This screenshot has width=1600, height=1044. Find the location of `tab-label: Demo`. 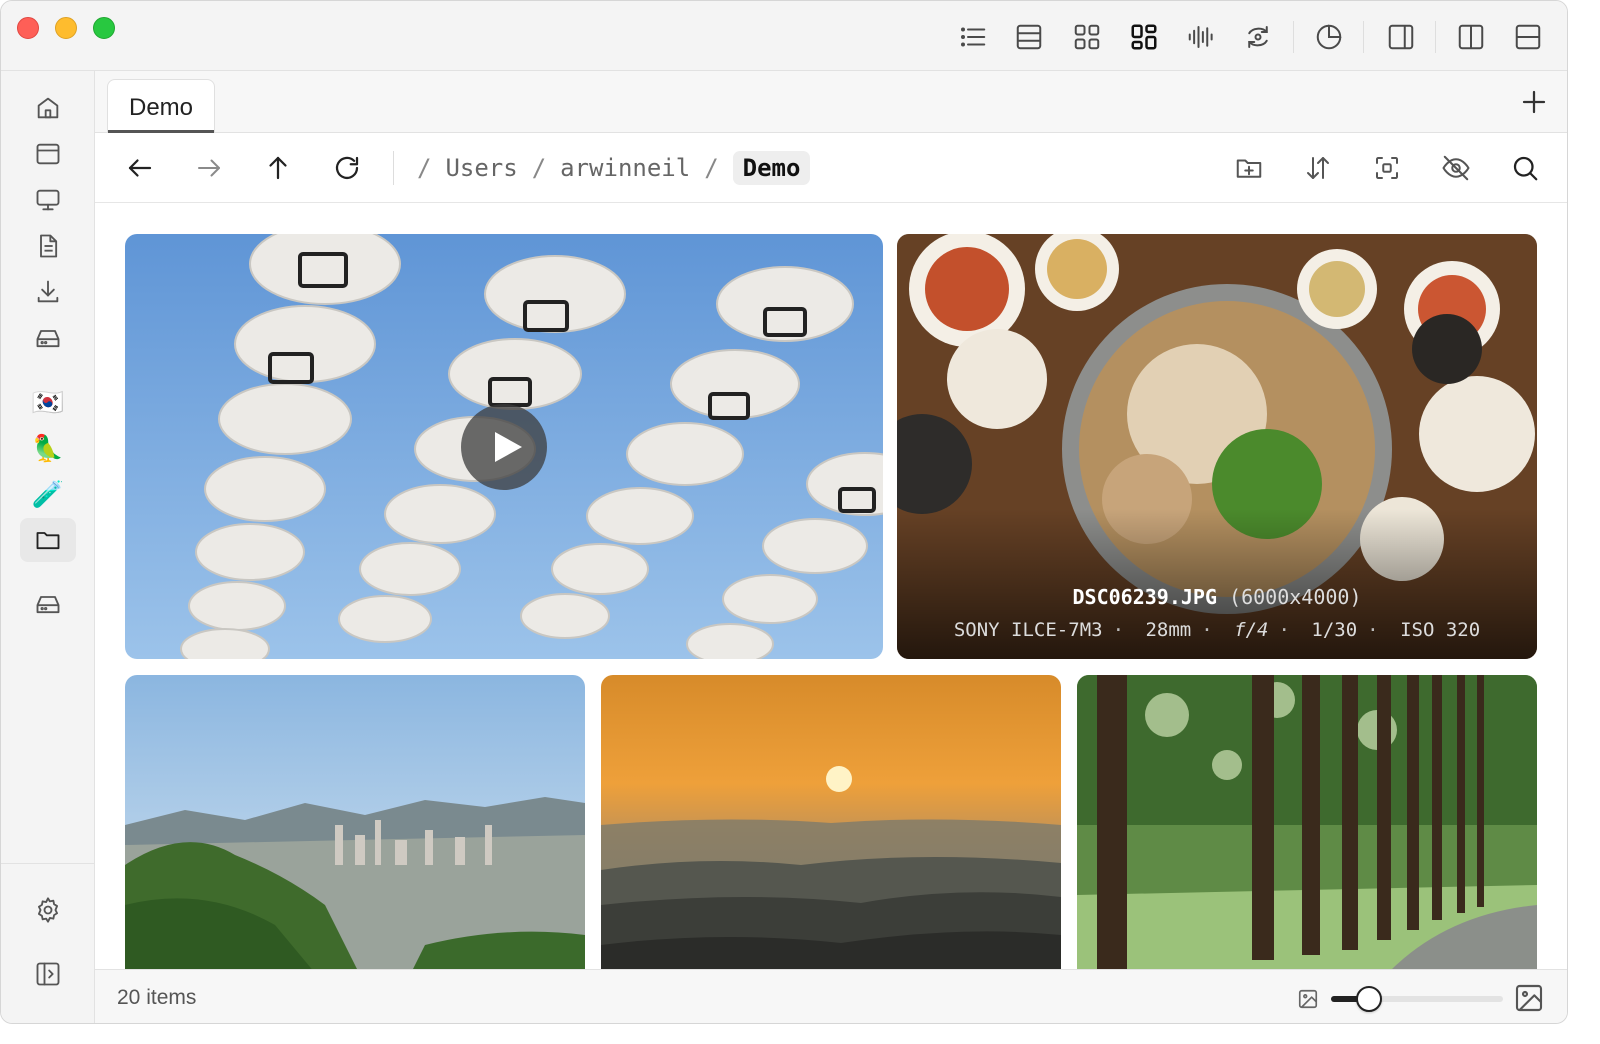

tab-label: Demo is located at coordinates (161, 107).